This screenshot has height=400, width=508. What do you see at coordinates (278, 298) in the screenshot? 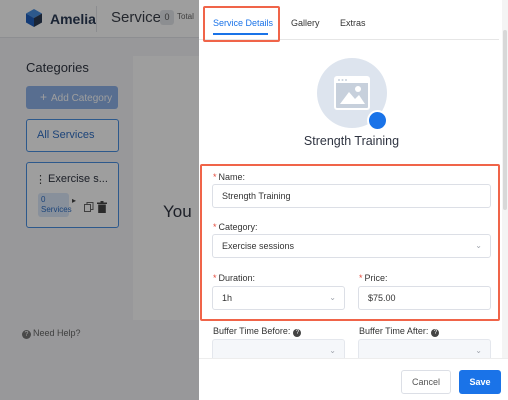
I see `duration-select: 1h ⌄` at bounding box center [278, 298].